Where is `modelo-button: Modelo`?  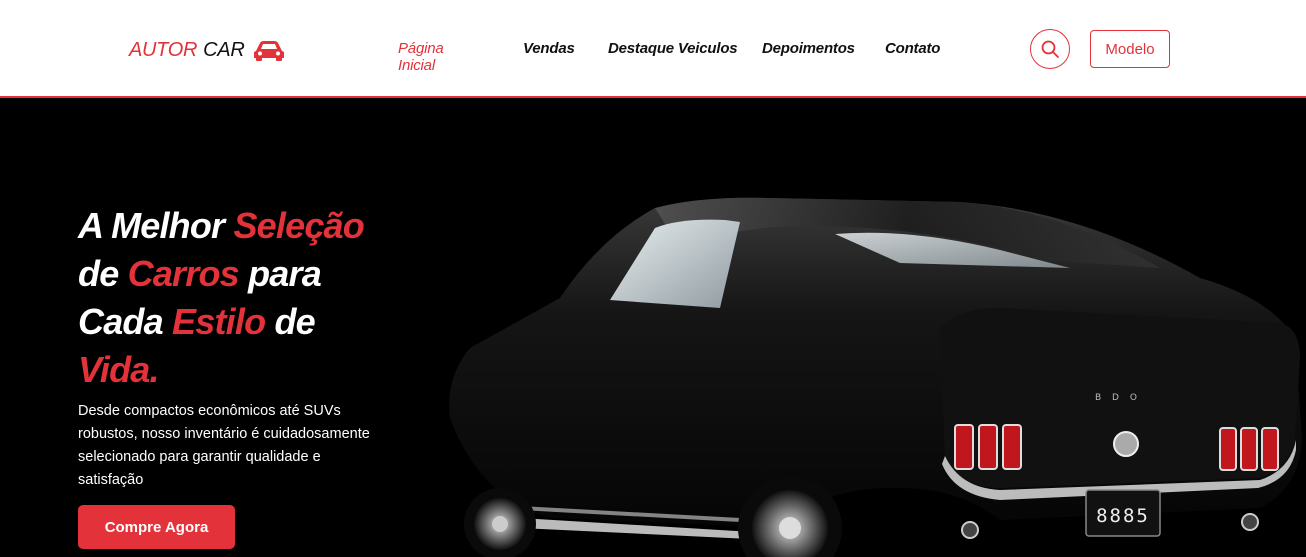
modelo-button: Modelo is located at coordinates (1130, 49).